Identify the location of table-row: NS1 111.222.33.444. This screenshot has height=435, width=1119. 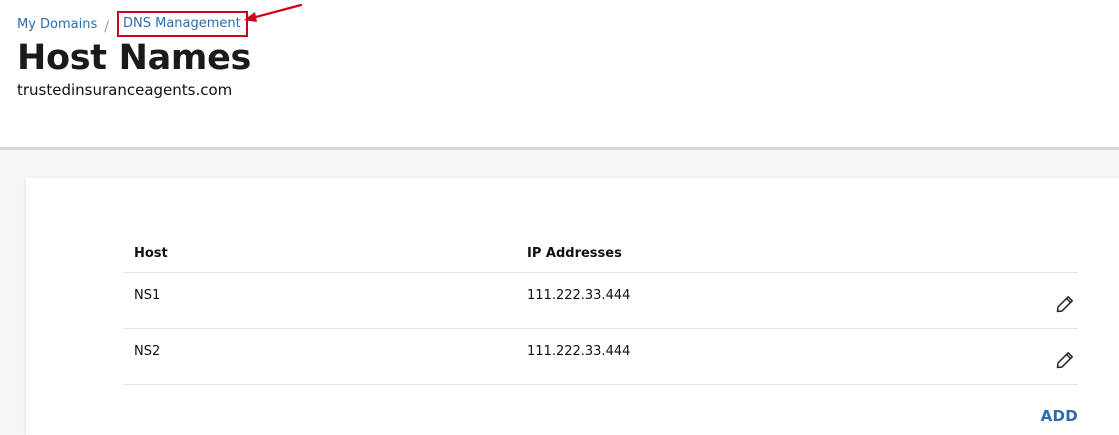
(600, 301).